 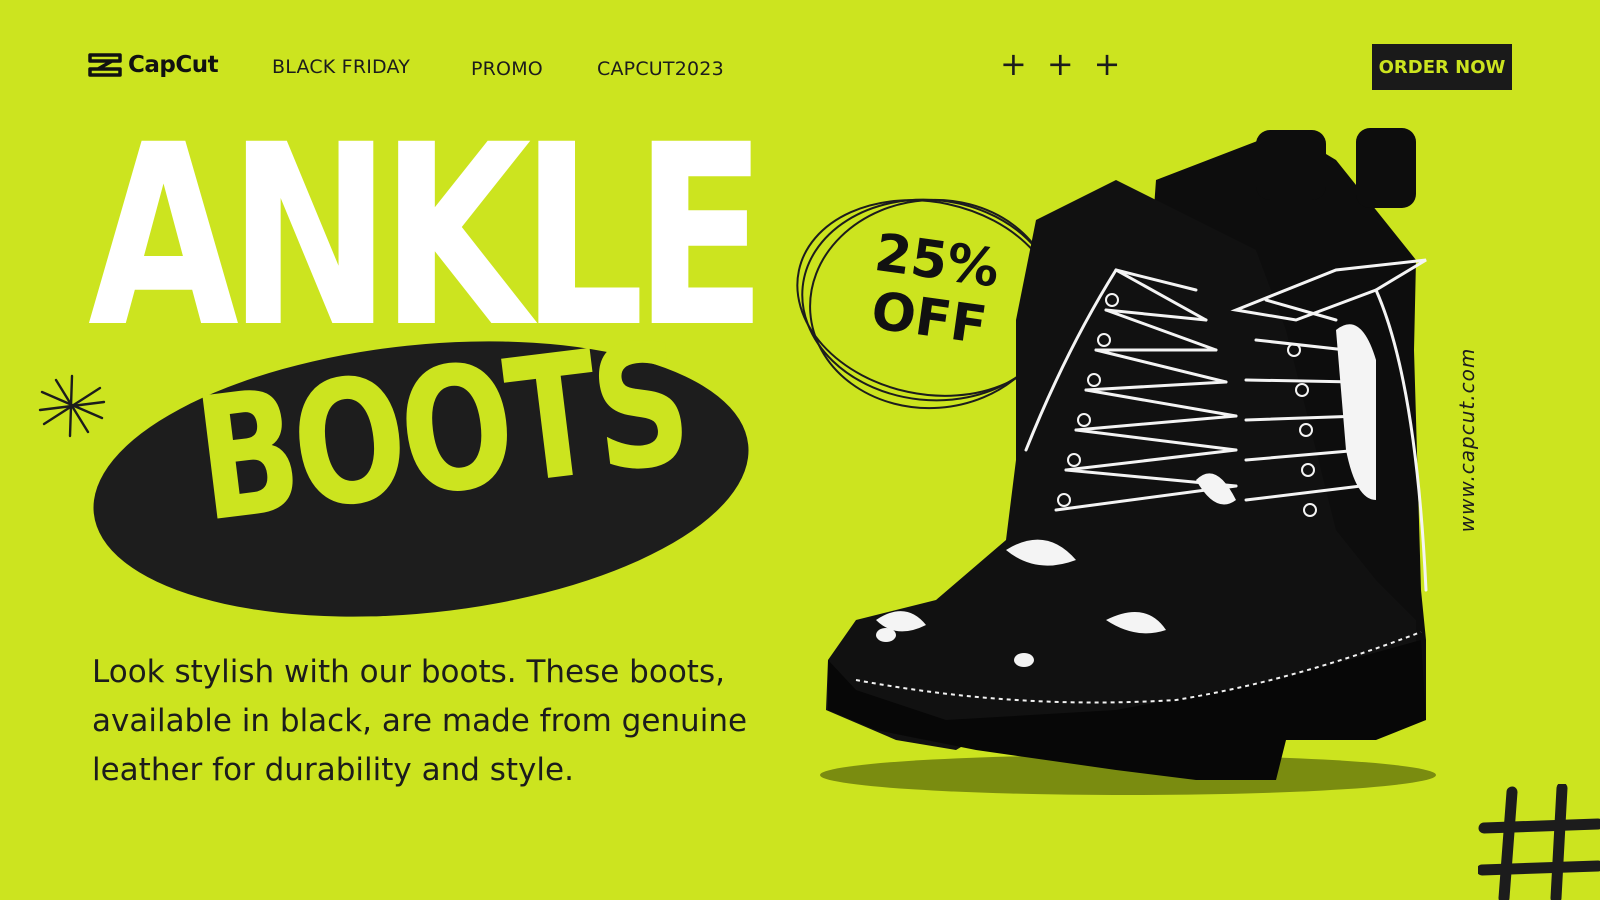 I want to click on capcut-logo-icon, so click(x=105, y=65).